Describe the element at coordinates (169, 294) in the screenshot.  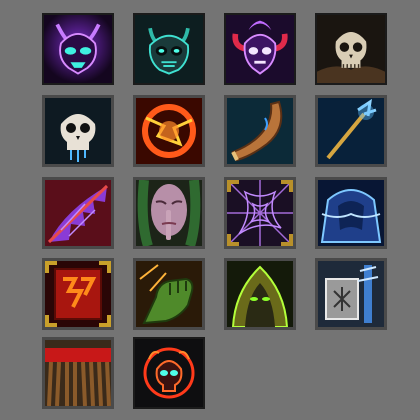
I see `green-orc-fist-icon` at that location.